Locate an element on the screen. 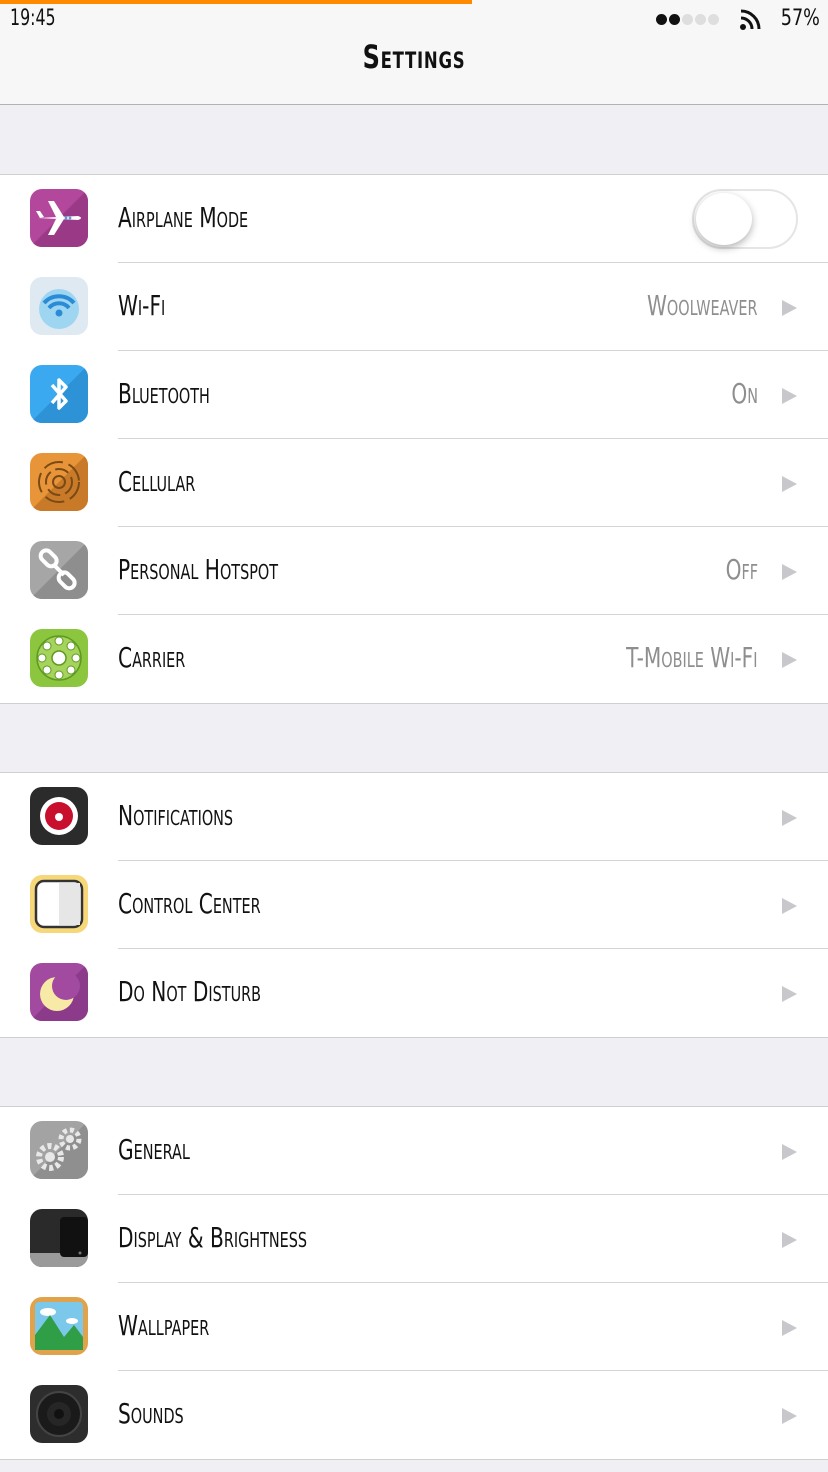 The height and width of the screenshot is (1472, 828). settings-row-bluetooth: Bluetooth On is located at coordinates (414, 395).